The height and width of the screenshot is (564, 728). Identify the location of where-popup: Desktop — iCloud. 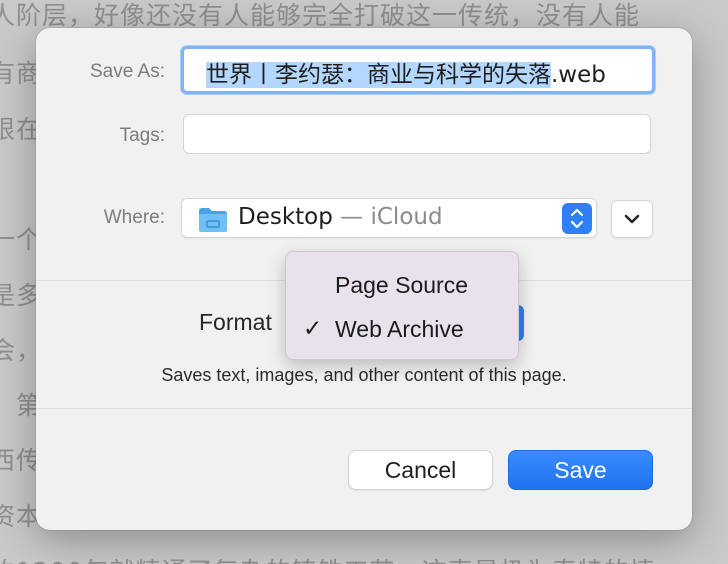
(389, 218).